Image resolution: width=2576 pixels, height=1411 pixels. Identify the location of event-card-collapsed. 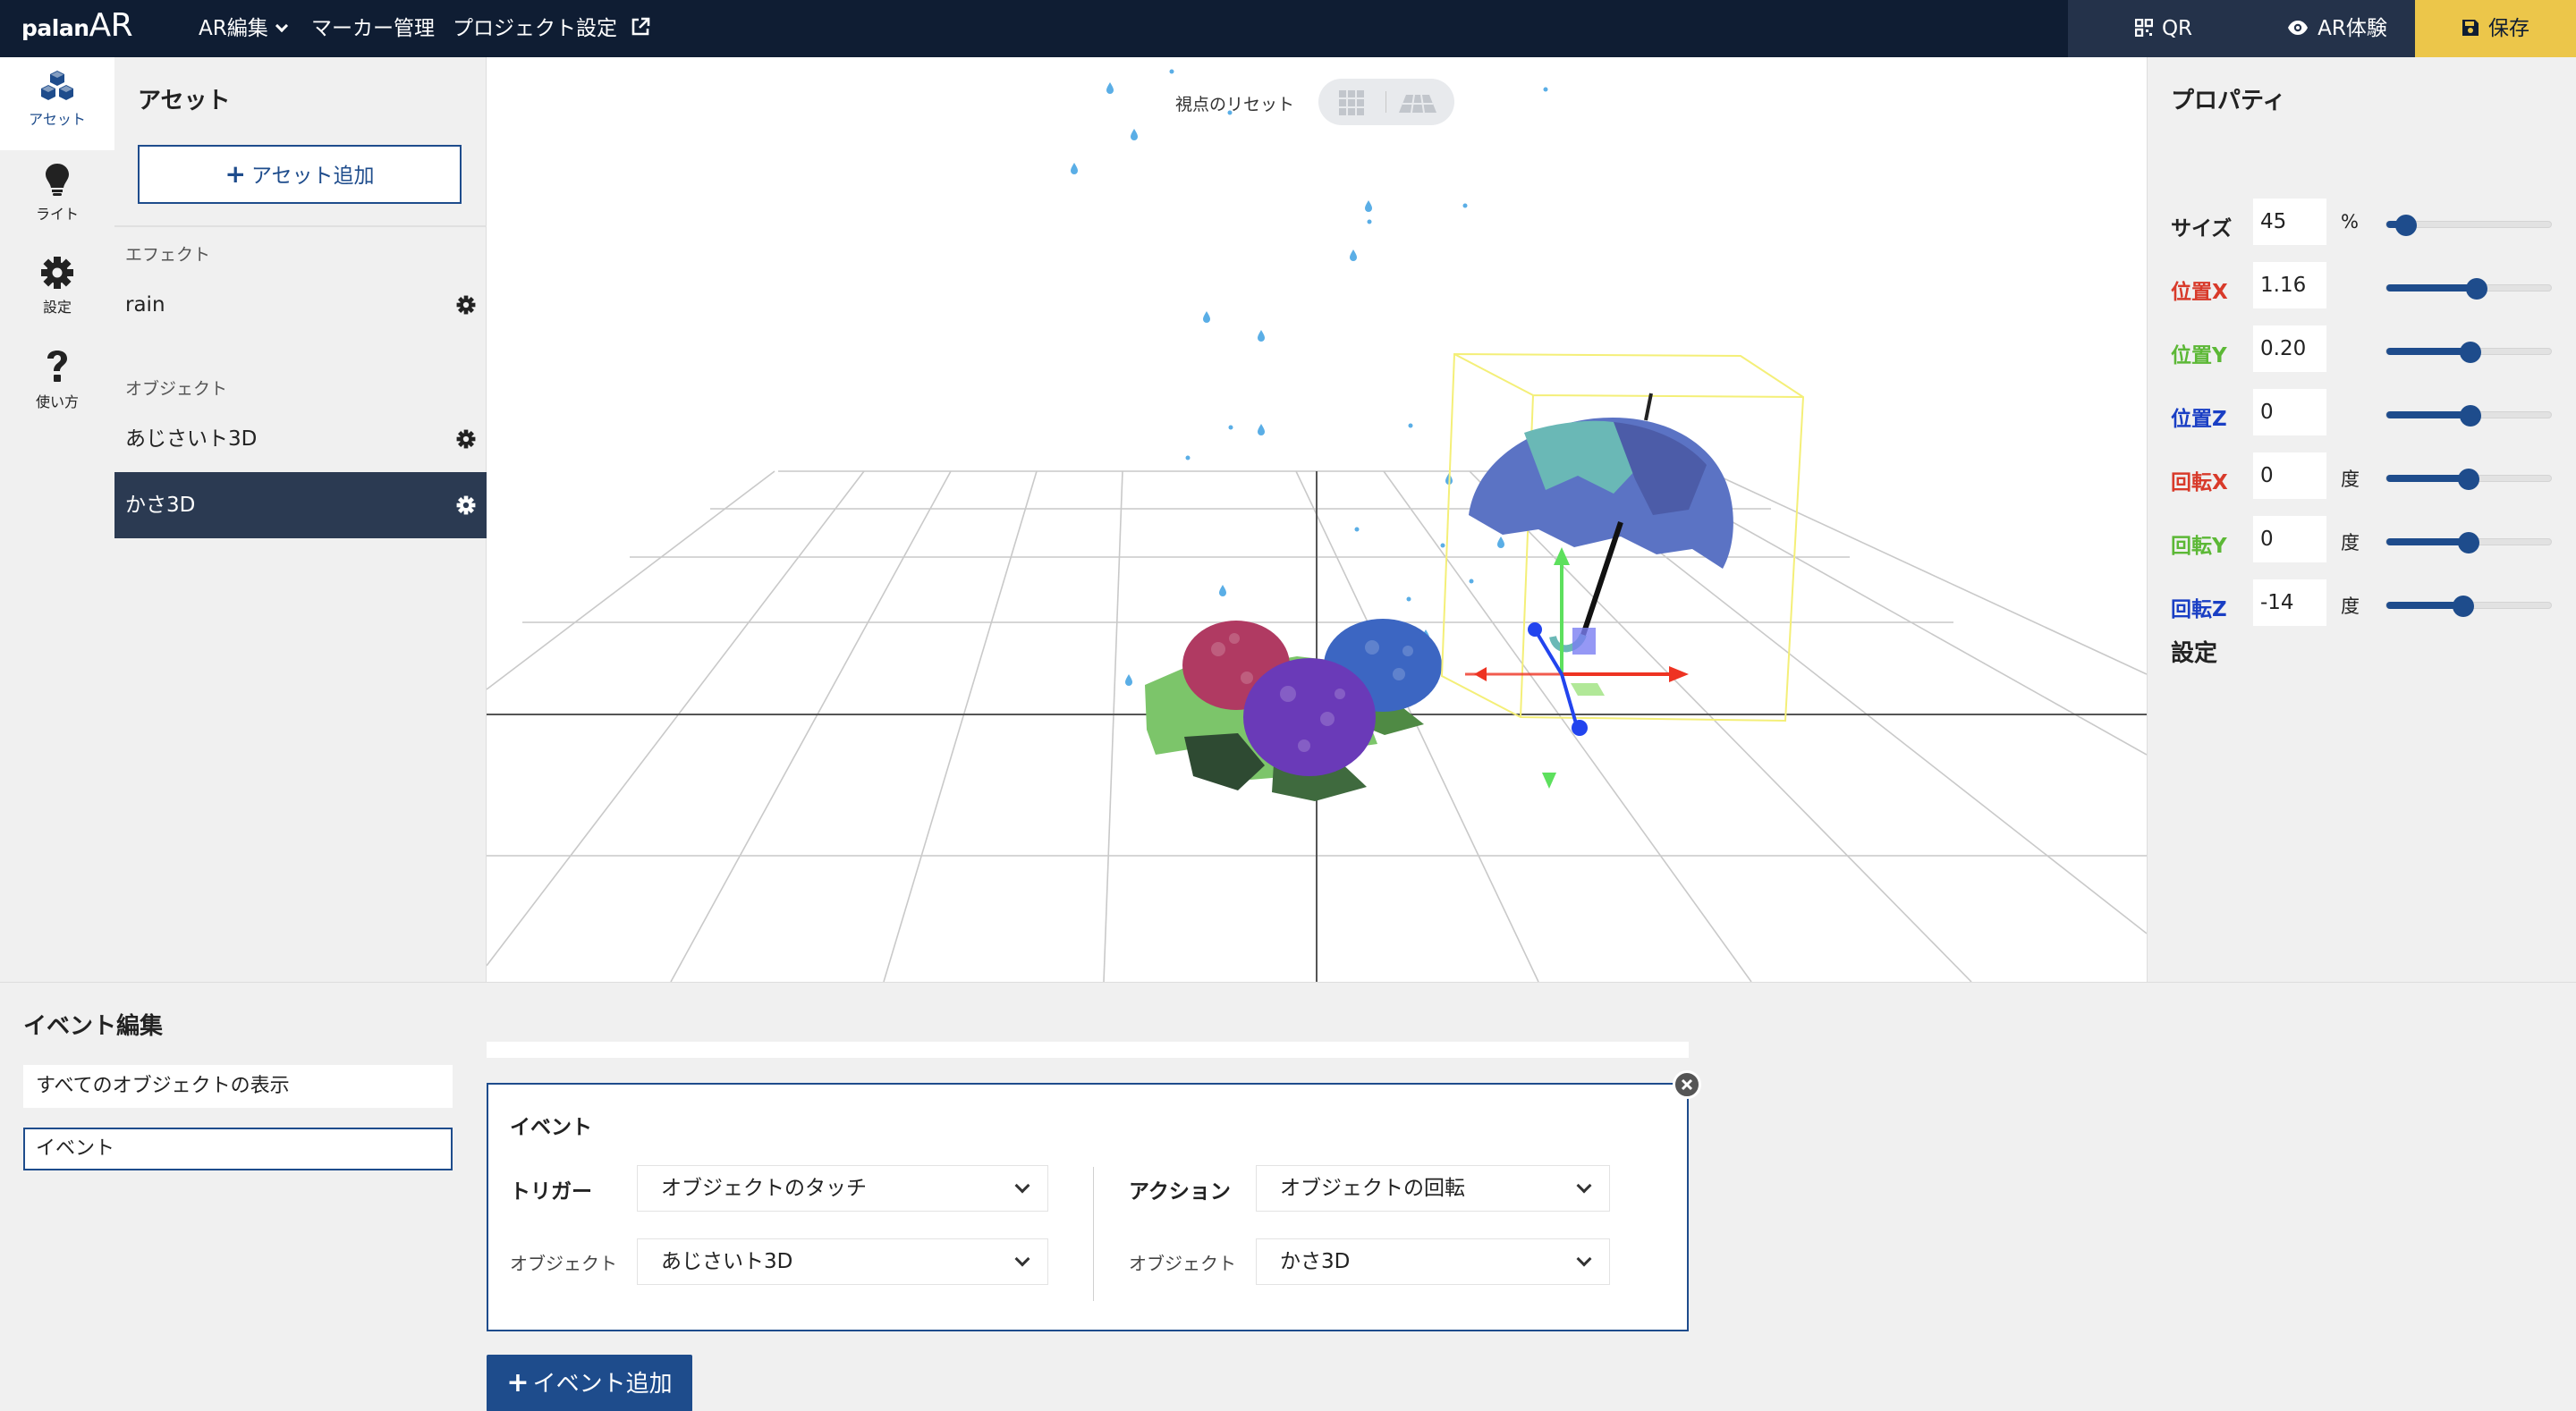
(1088, 1050).